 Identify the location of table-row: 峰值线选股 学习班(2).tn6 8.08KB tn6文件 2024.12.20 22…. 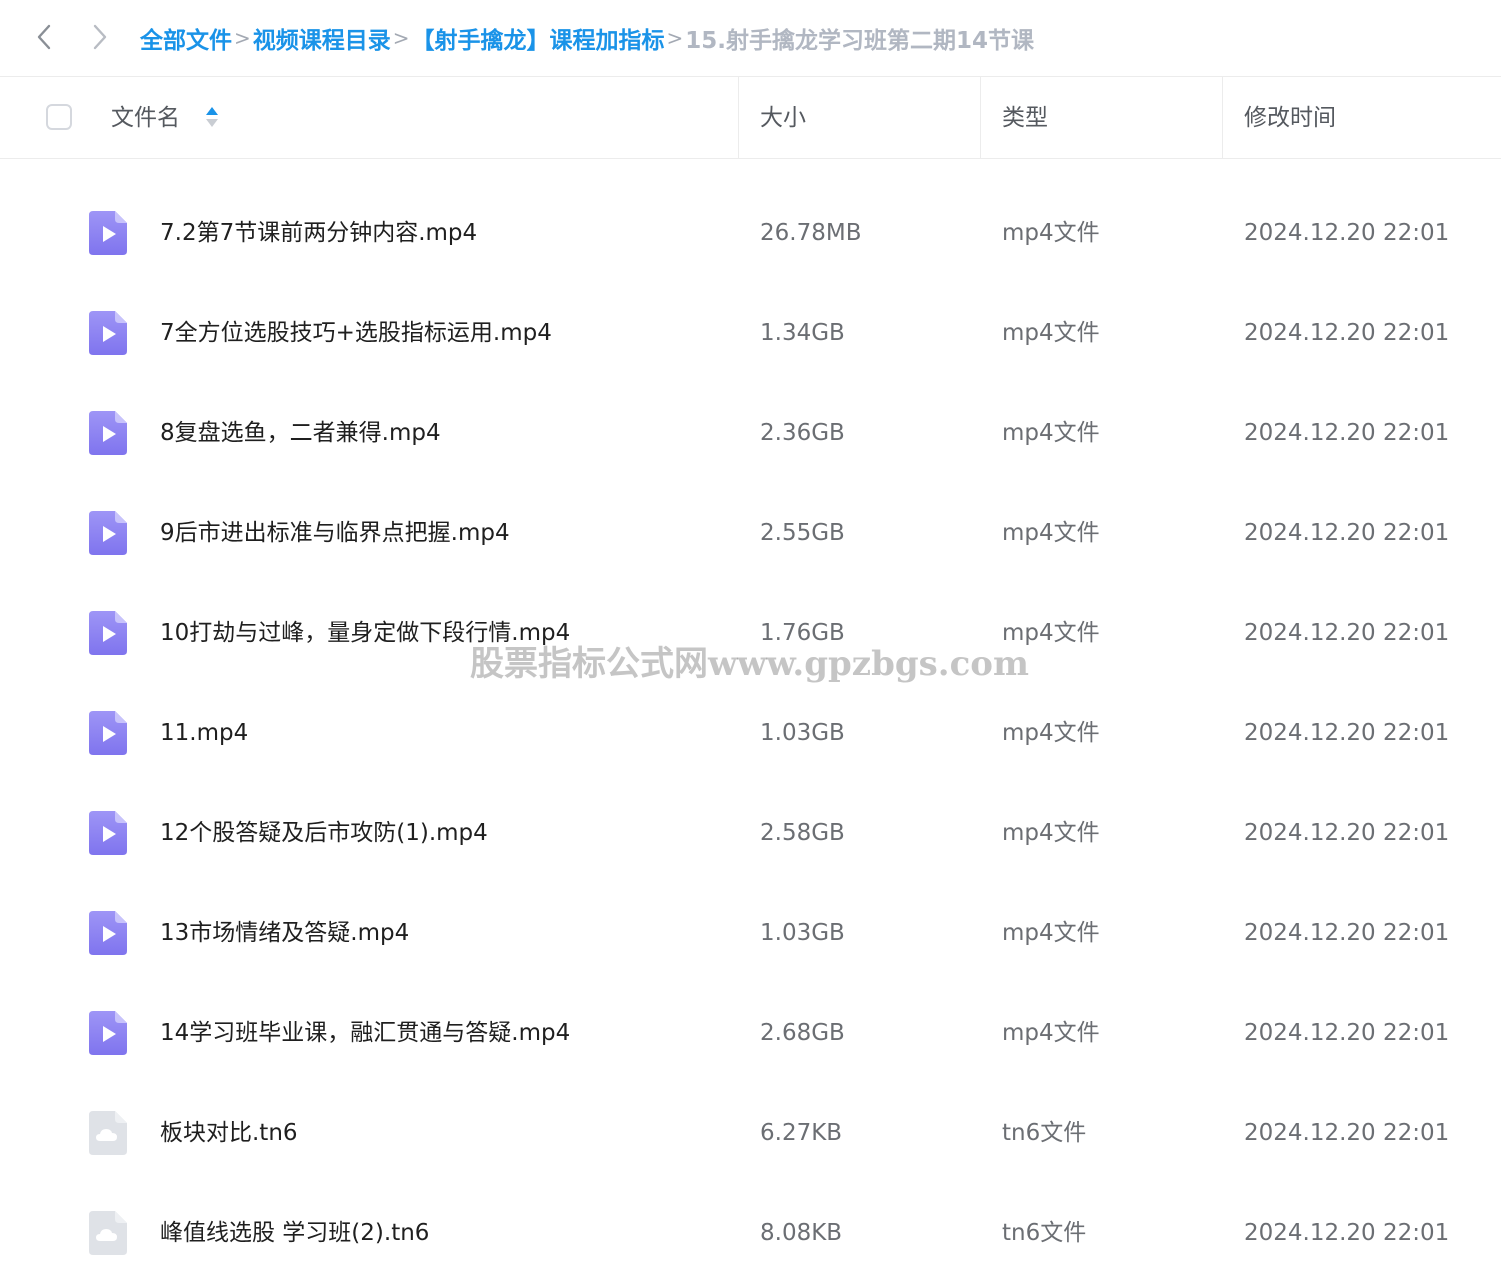
(750, 1233).